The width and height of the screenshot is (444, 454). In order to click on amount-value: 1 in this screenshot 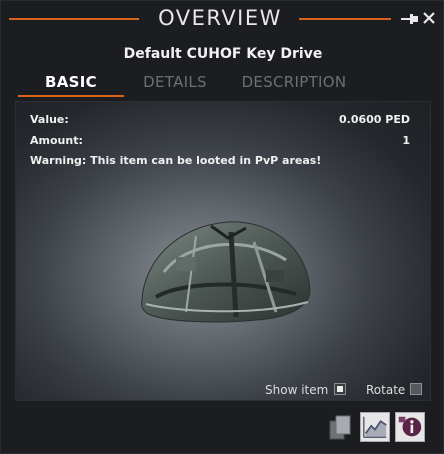, I will do `click(406, 140)`.